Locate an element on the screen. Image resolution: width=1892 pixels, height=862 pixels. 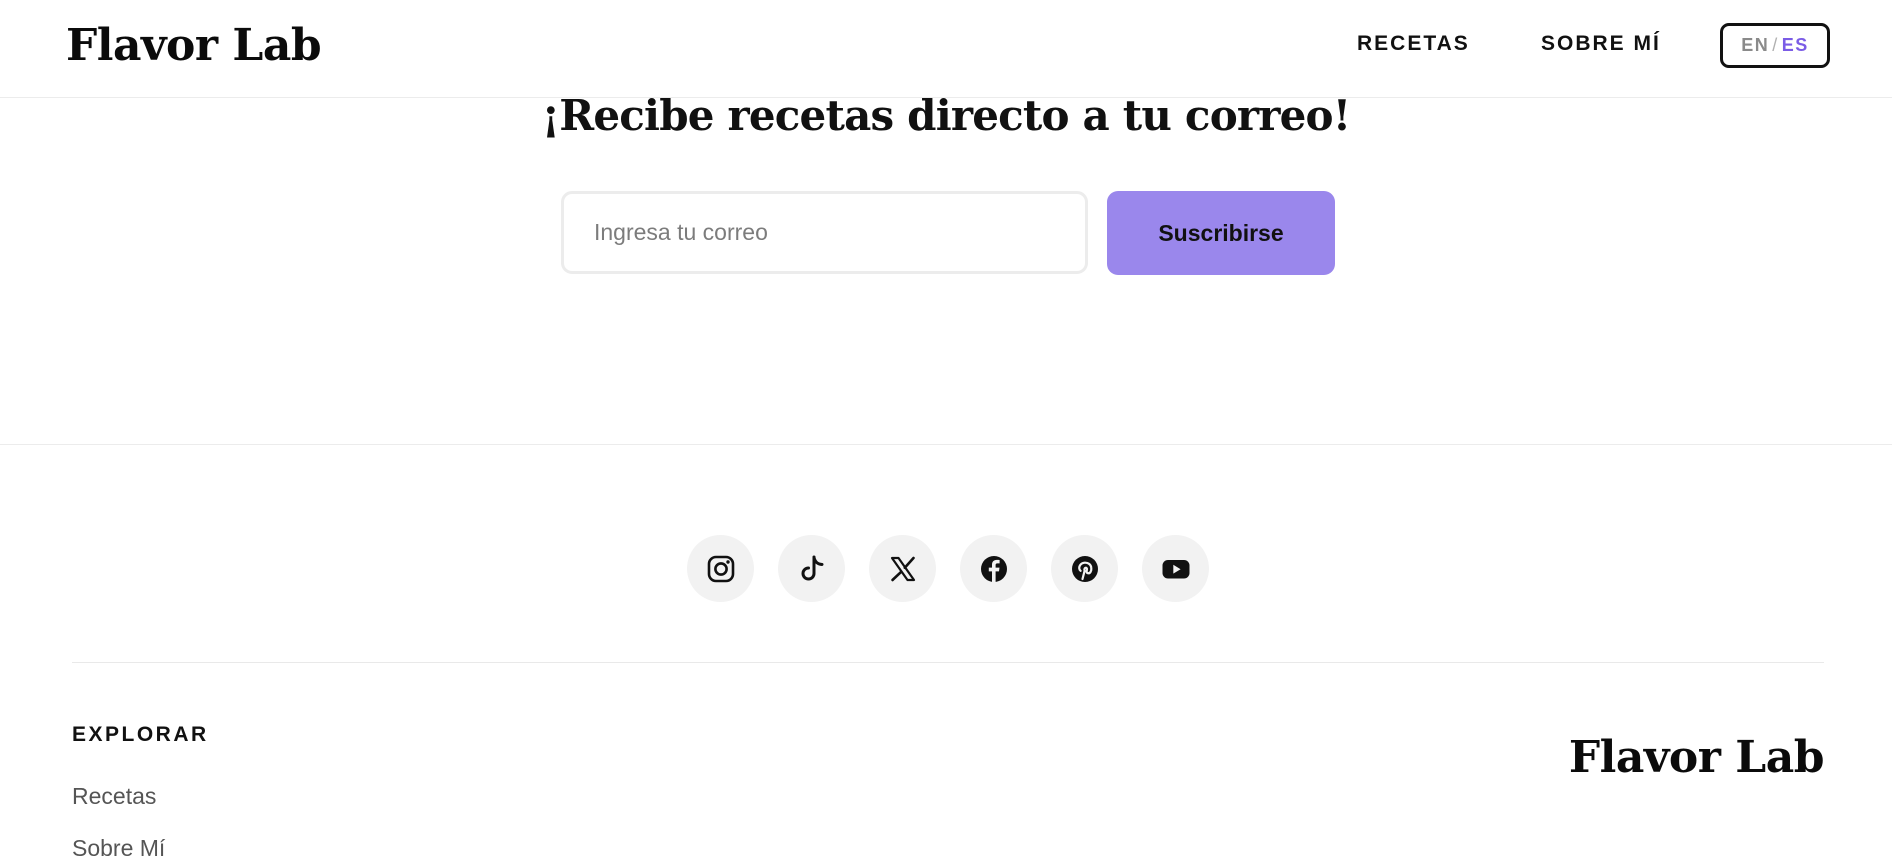
tiktok-link is located at coordinates (811, 568).